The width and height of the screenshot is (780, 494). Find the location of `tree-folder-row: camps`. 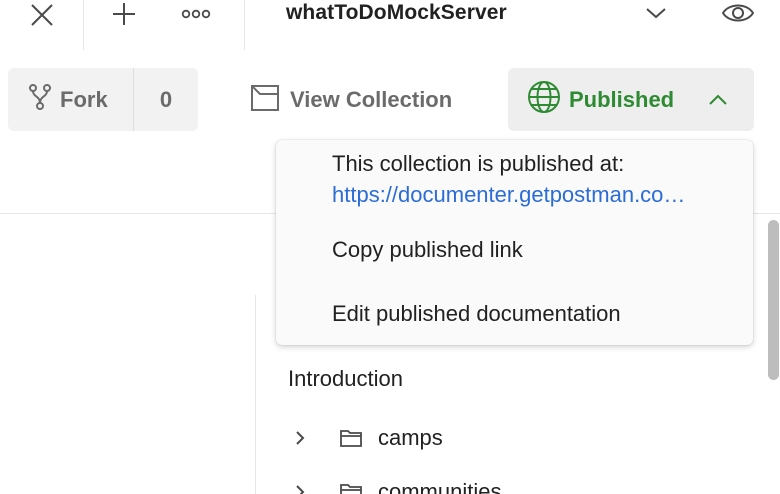

tree-folder-row: camps is located at coordinates (365, 438).